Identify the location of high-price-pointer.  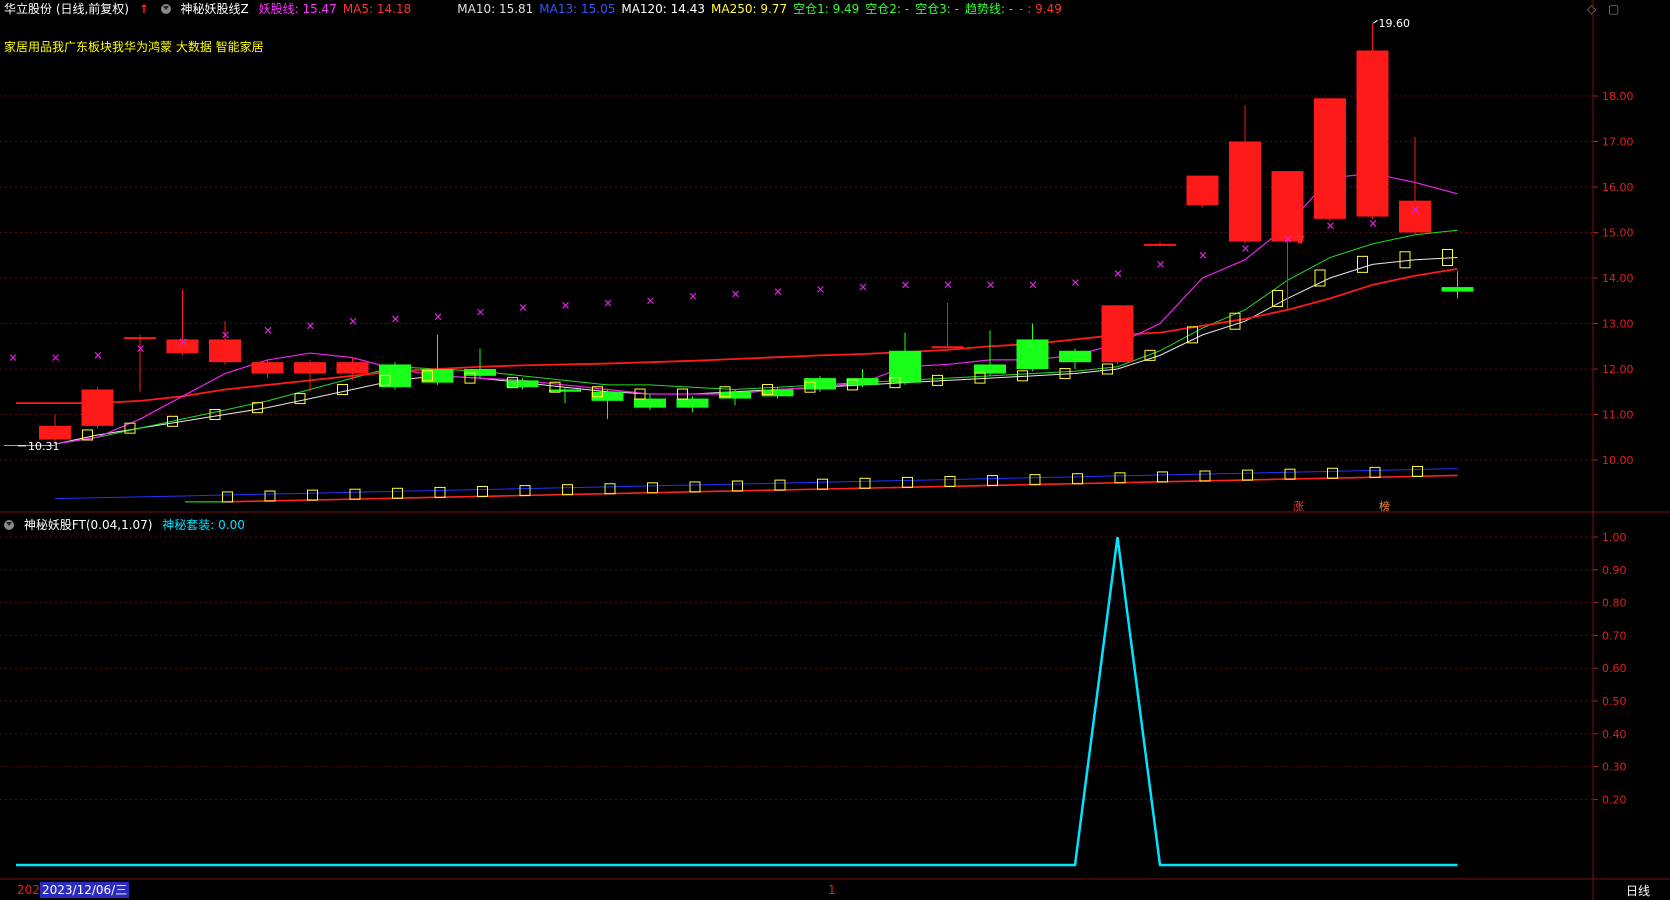
(1375, 21).